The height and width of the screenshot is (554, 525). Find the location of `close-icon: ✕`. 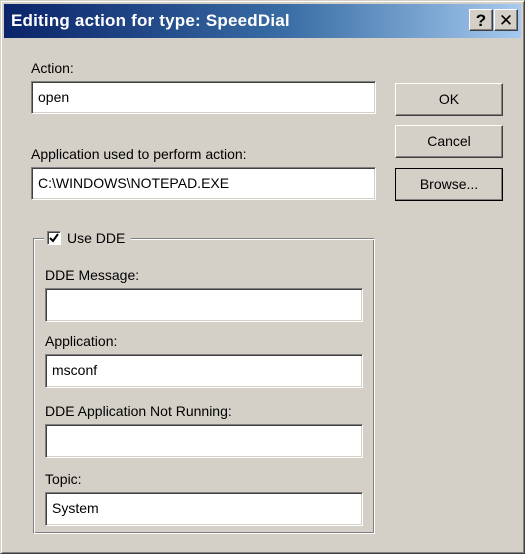

close-icon: ✕ is located at coordinates (506, 20).